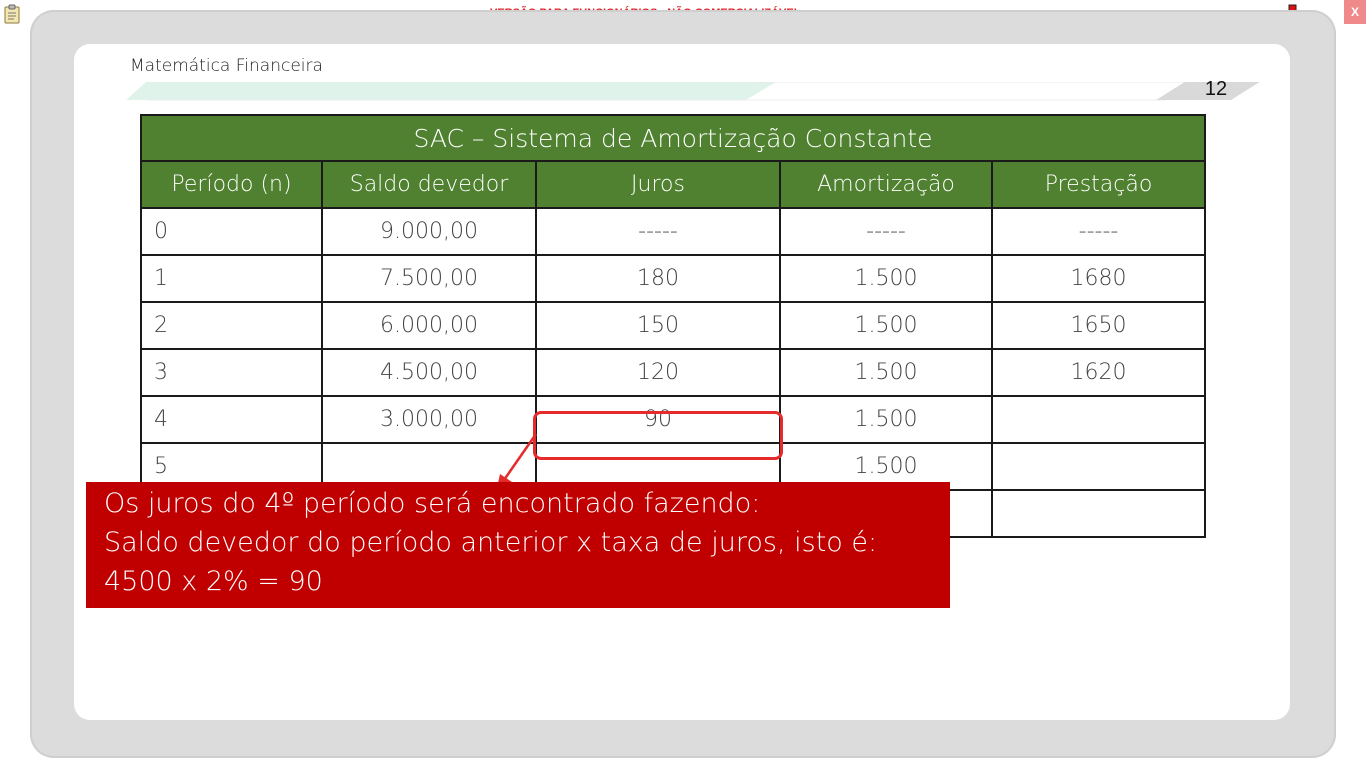 This screenshot has height=768, width=1366. I want to click on table-cell: 2, so click(231, 325).